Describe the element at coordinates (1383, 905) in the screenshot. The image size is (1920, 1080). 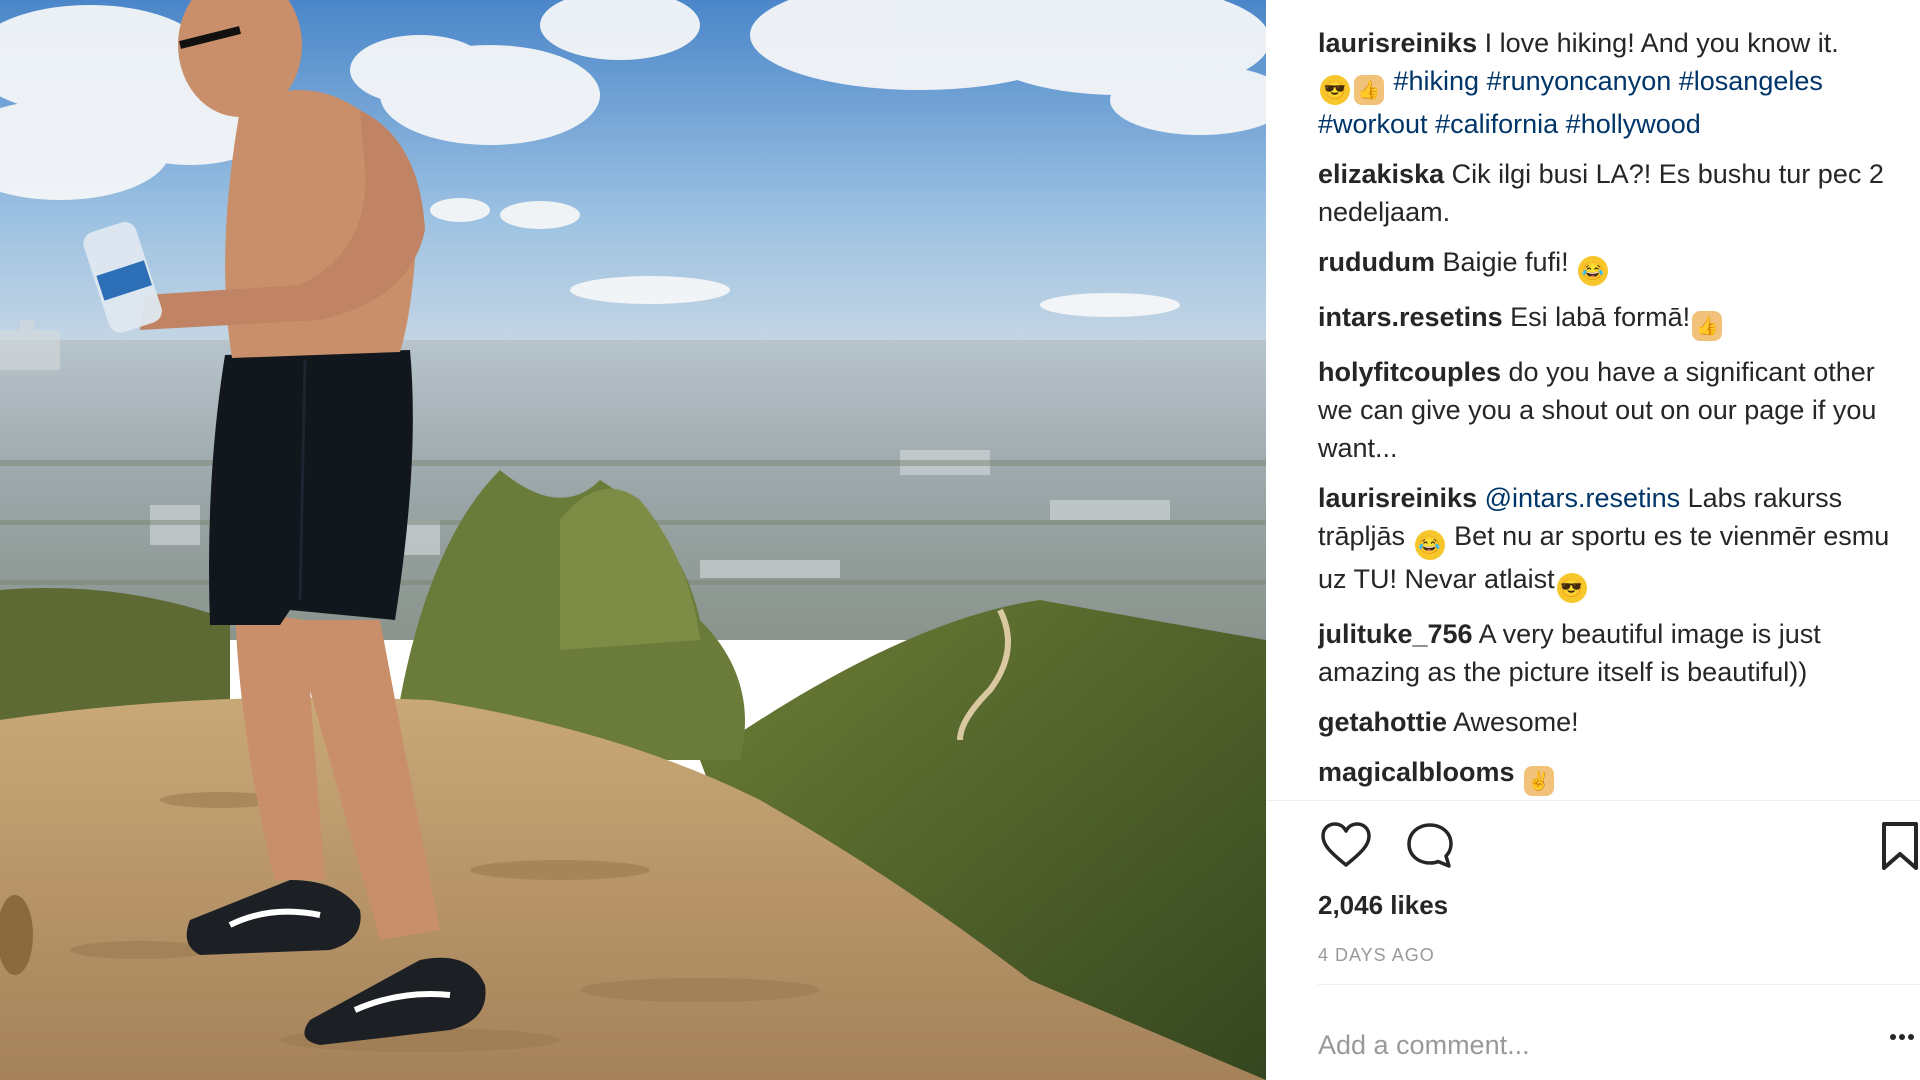
I see `likes-count: 2,046 likes` at that location.